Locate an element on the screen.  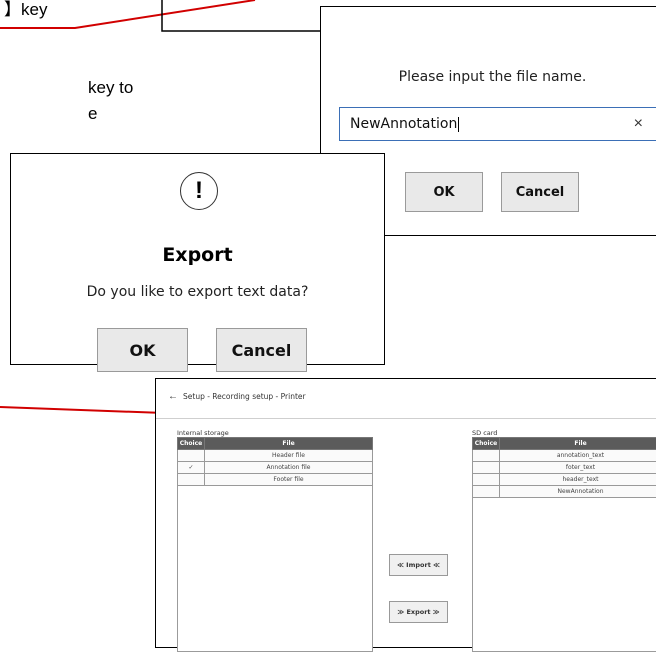
file-cell: header_text is located at coordinates (578, 480).